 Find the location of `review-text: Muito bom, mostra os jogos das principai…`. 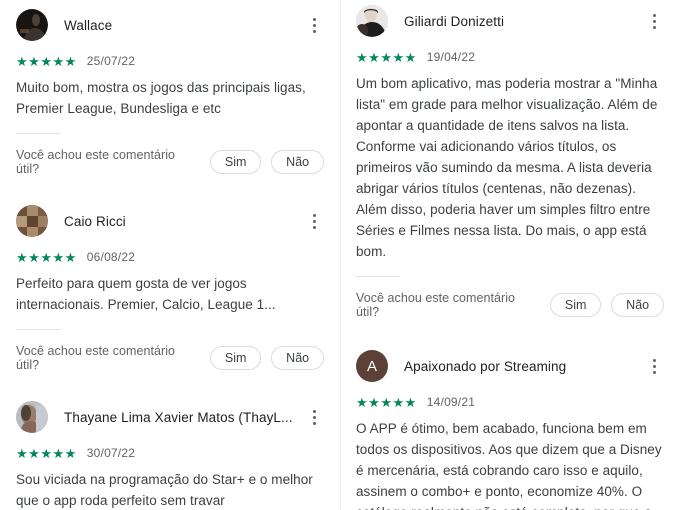

review-text: Muito bom, mostra os jogos das principai… is located at coordinates (161, 98).